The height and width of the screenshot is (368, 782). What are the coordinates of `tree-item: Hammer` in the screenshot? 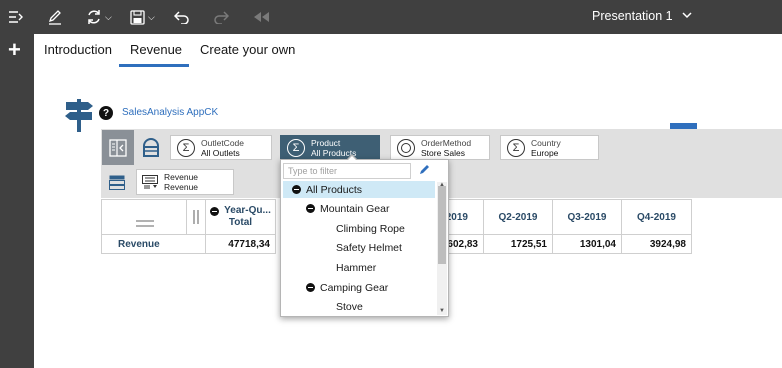 It's located at (359, 267).